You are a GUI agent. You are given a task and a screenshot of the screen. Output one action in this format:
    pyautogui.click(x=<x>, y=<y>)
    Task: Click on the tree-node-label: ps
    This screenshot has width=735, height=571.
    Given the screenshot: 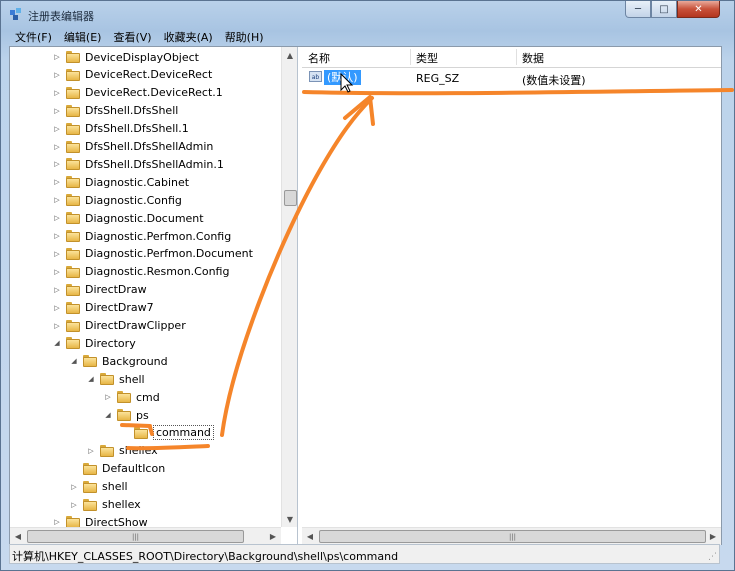 What is the action you would take?
    pyautogui.click(x=142, y=415)
    